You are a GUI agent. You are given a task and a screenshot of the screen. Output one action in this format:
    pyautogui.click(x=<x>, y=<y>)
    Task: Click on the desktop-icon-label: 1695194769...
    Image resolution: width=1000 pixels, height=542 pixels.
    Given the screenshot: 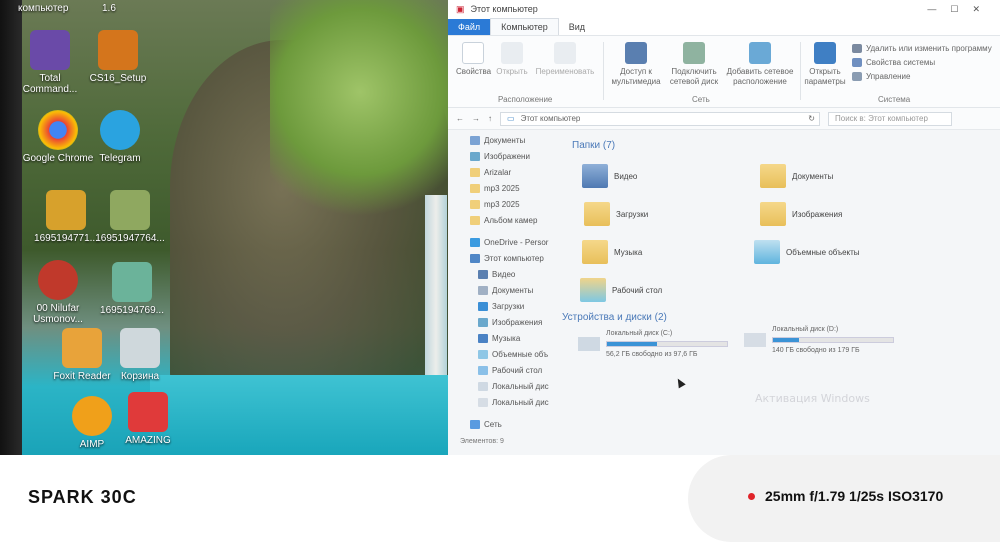 What is the action you would take?
    pyautogui.click(x=132, y=310)
    